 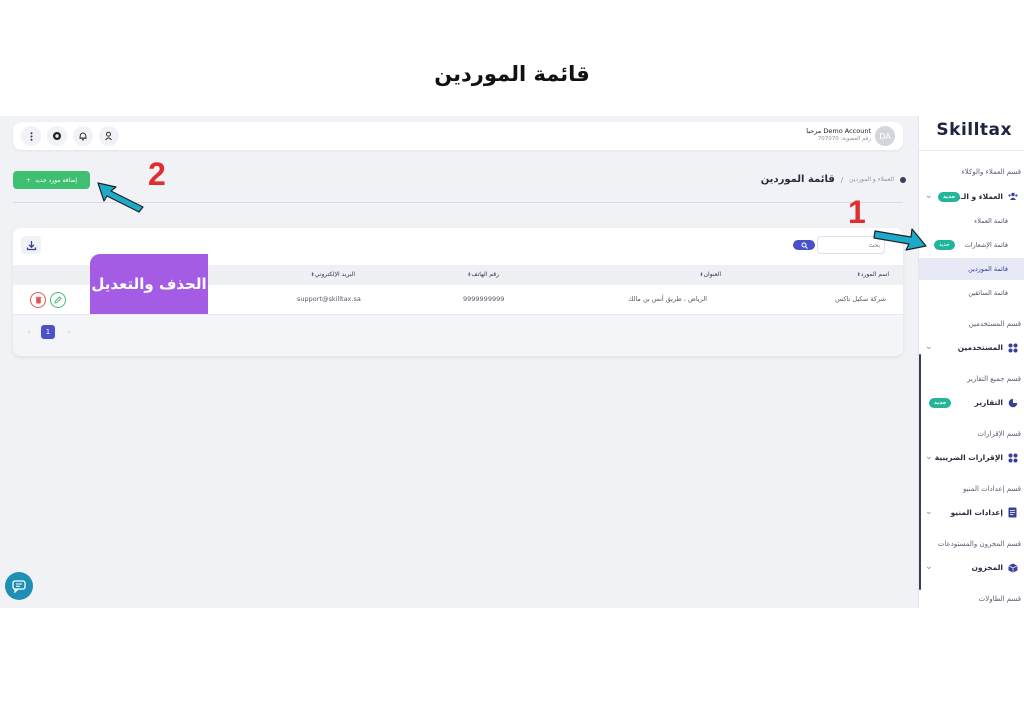 I want to click on column-header-name: اسم المورد⬍, so click(x=871, y=274).